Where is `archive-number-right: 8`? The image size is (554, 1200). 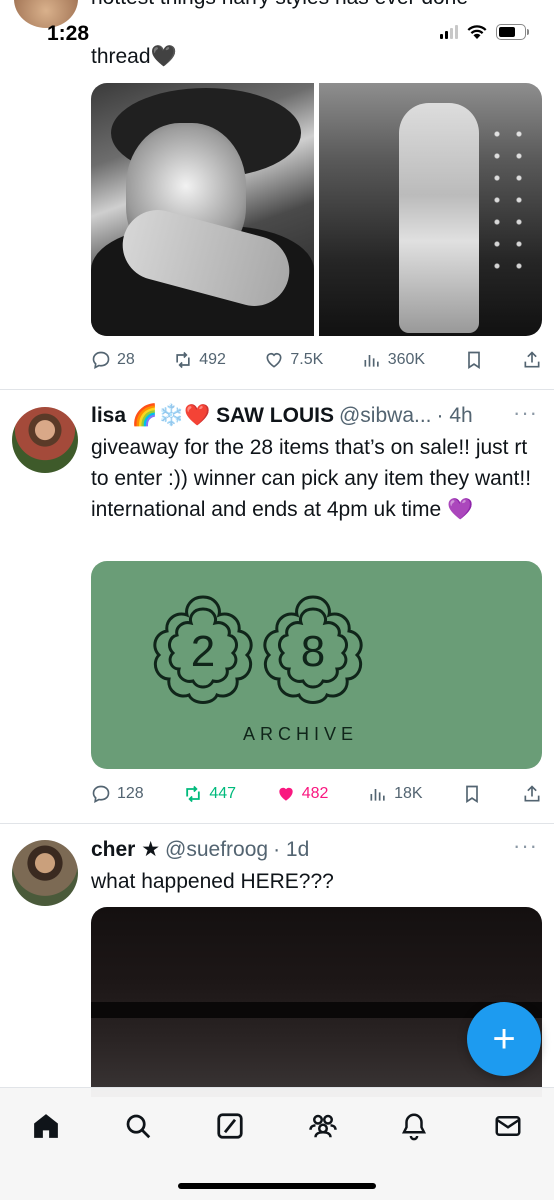
archive-number-right: 8 is located at coordinates (313, 651).